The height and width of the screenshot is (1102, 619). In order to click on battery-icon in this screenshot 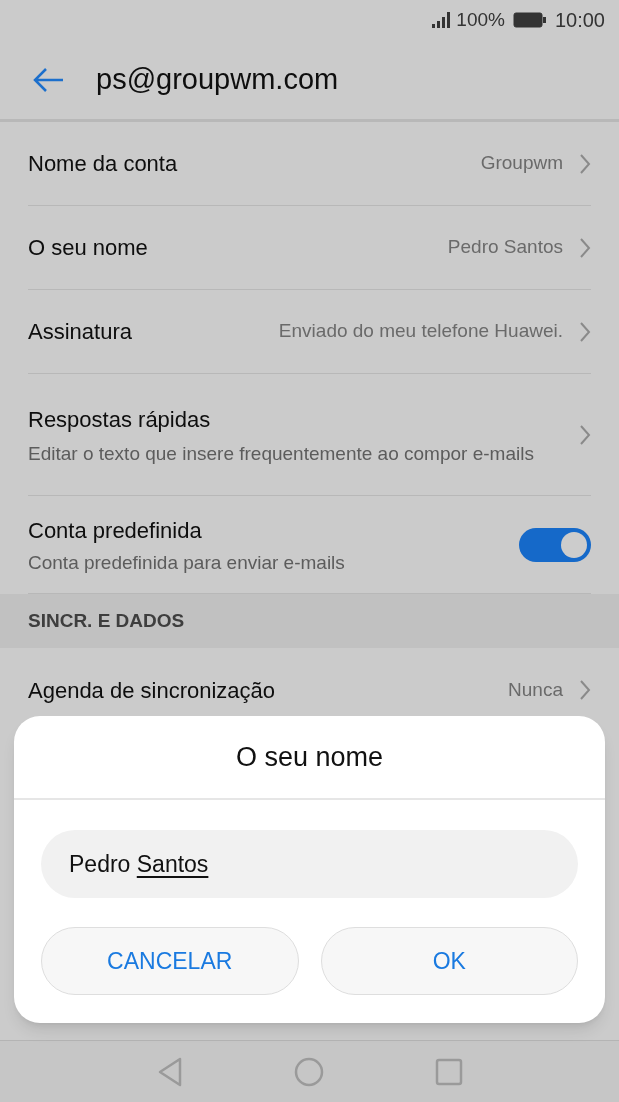, I will do `click(529, 20)`.